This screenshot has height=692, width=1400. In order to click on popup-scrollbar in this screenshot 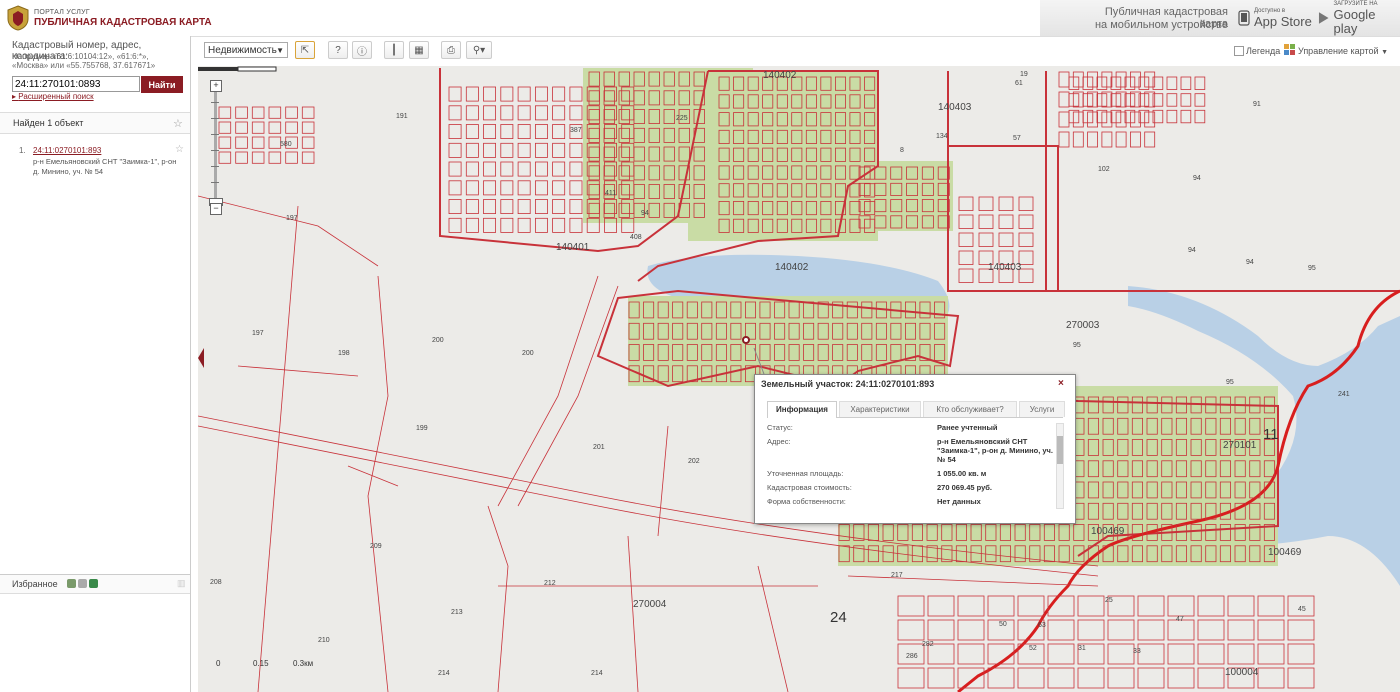, I will do `click(1060, 466)`.